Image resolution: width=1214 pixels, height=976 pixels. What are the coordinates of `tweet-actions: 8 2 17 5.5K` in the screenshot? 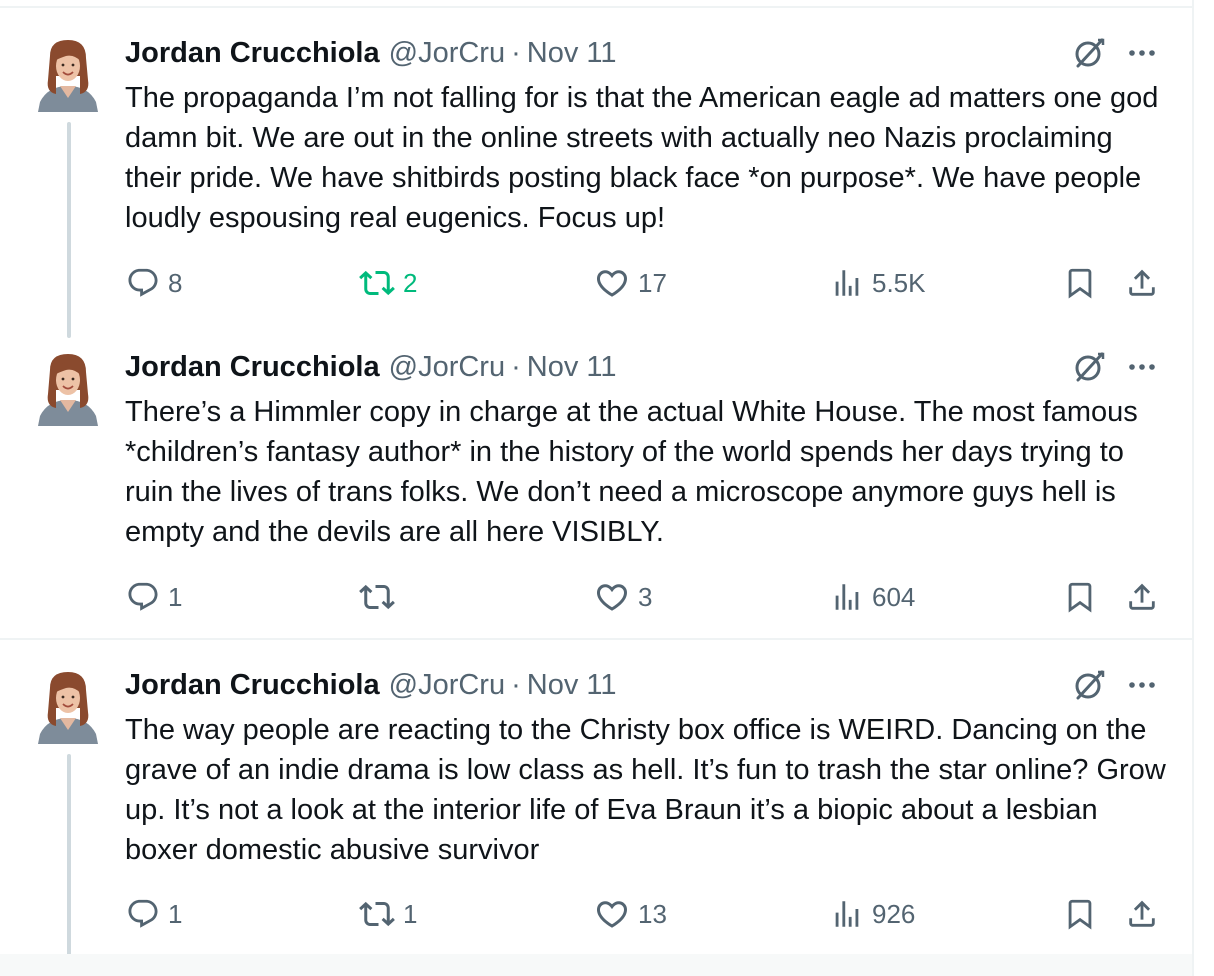 It's located at (596, 283).